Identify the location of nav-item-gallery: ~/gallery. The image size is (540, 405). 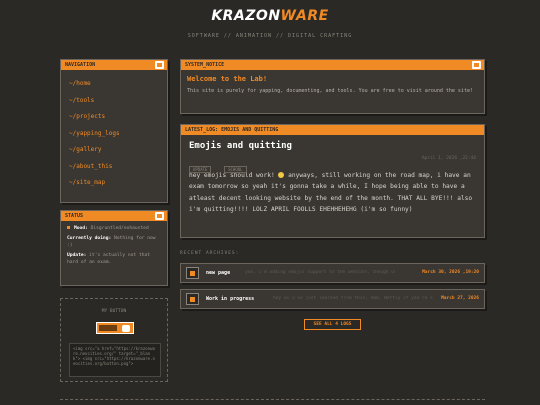
(114, 150).